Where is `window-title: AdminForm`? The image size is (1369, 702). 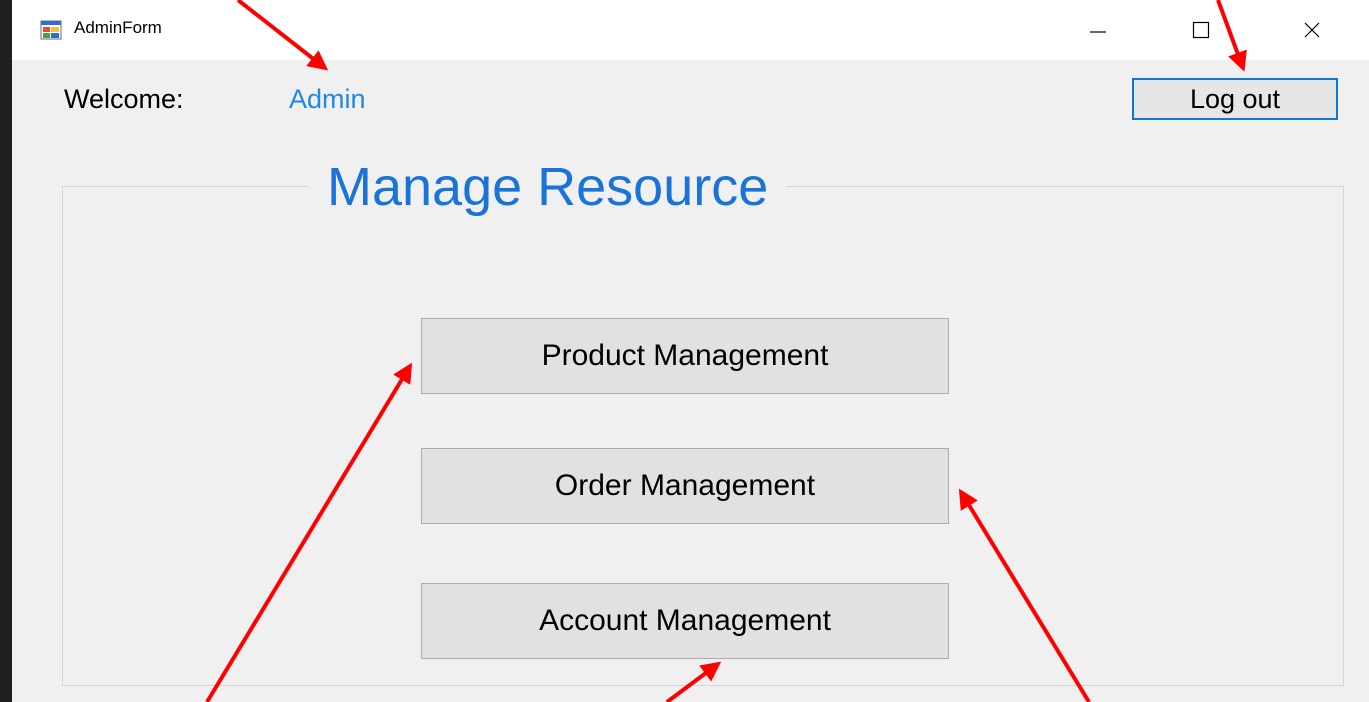 window-title: AdminForm is located at coordinates (118, 27).